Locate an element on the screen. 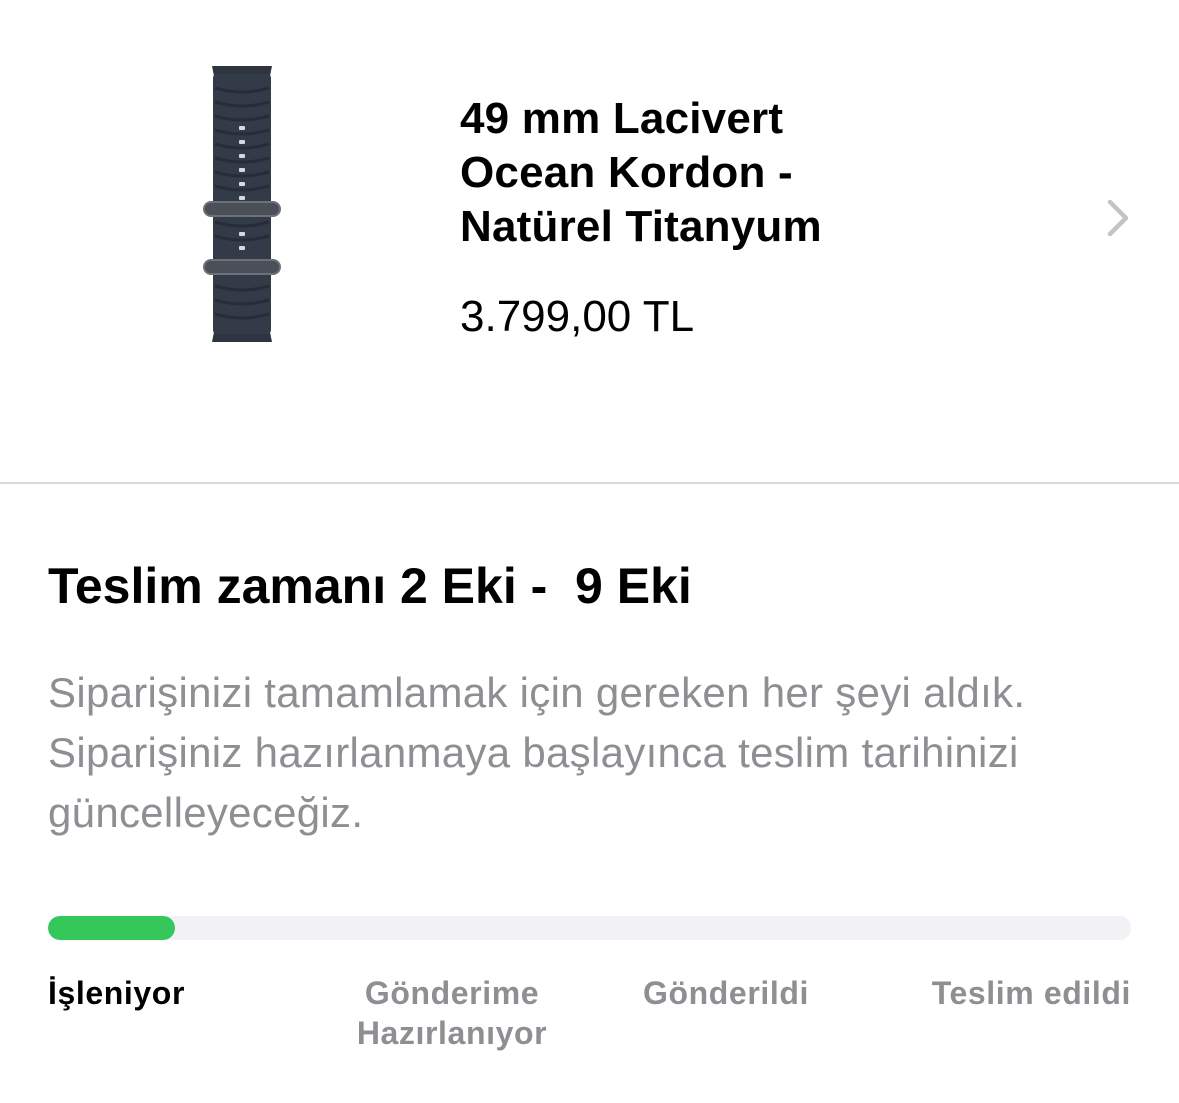  delivery-title: Teslim zamanı 2 Eki - 9 Eki is located at coordinates (370, 586).